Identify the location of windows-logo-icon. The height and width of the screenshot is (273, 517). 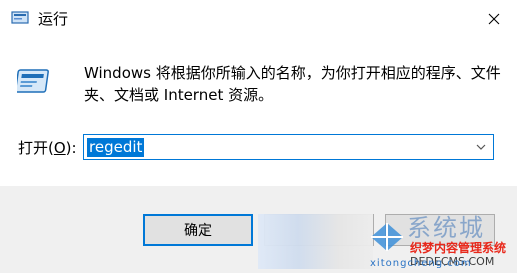
(387, 237).